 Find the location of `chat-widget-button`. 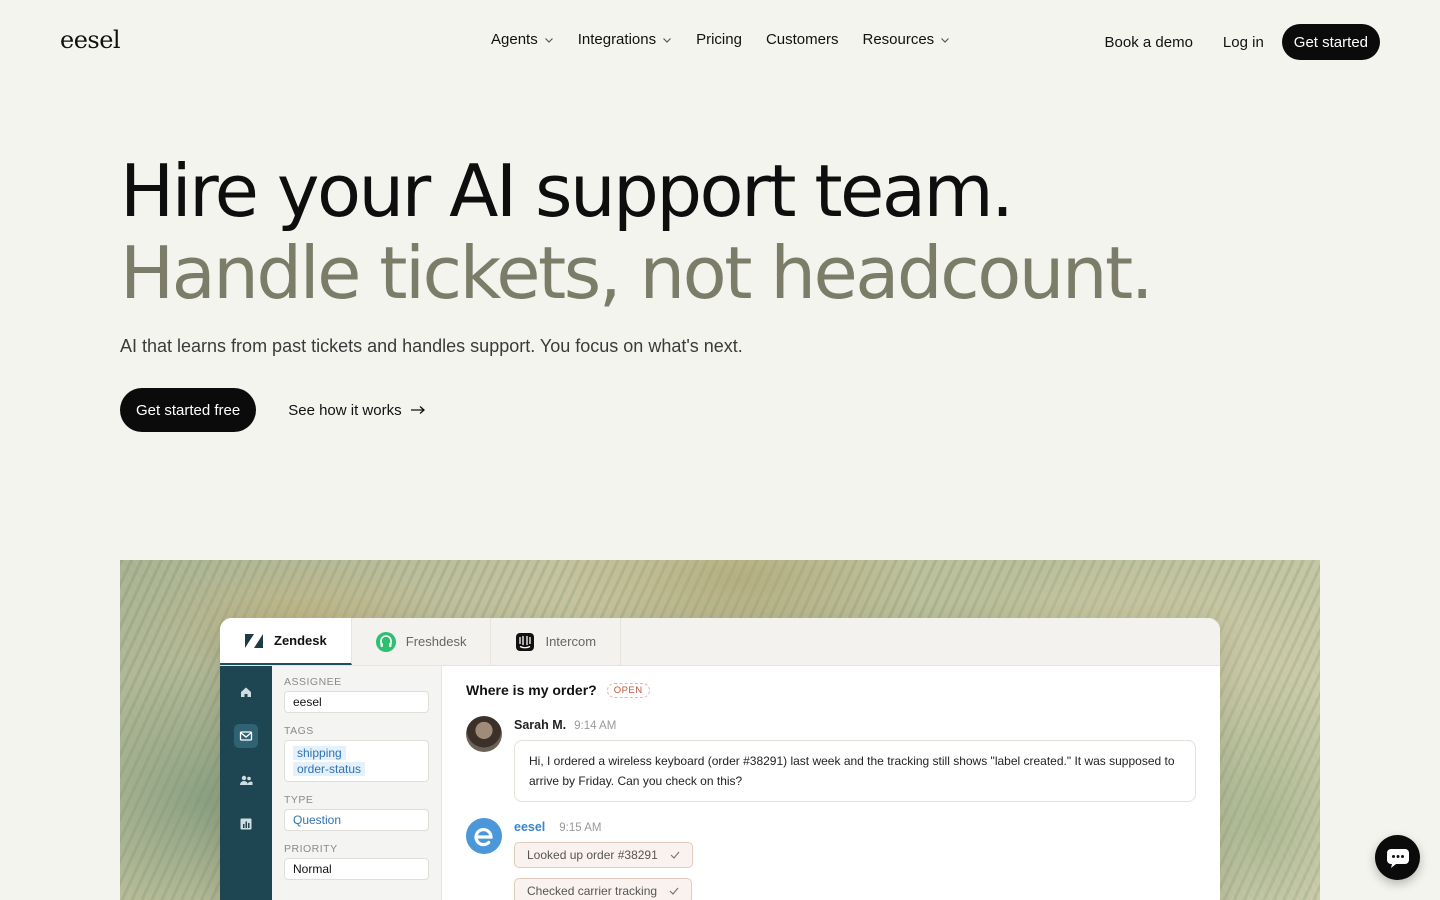

chat-widget-button is located at coordinates (1397, 857).